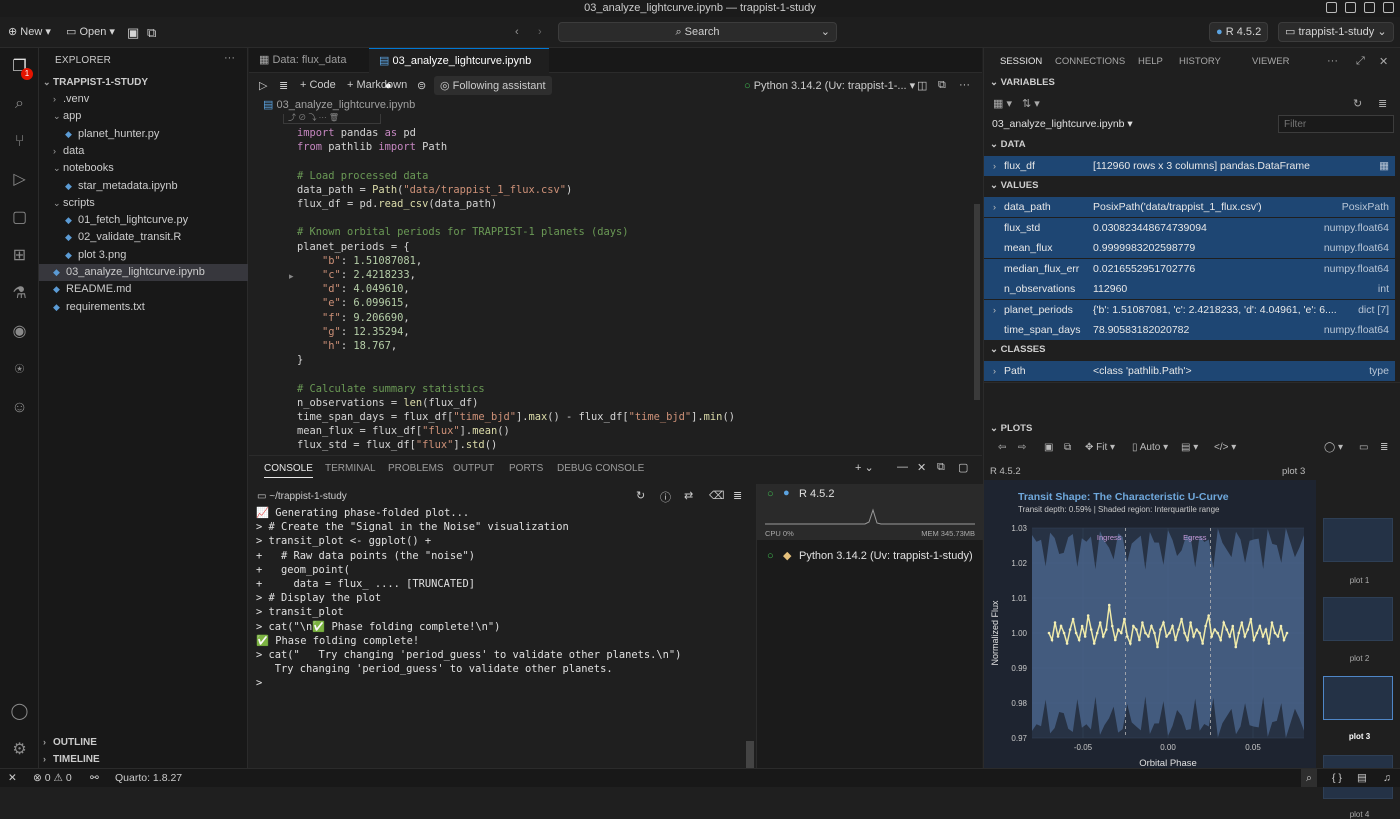 This screenshot has width=1400, height=819. I want to click on more-actions-icon: ···, so click(229, 58).